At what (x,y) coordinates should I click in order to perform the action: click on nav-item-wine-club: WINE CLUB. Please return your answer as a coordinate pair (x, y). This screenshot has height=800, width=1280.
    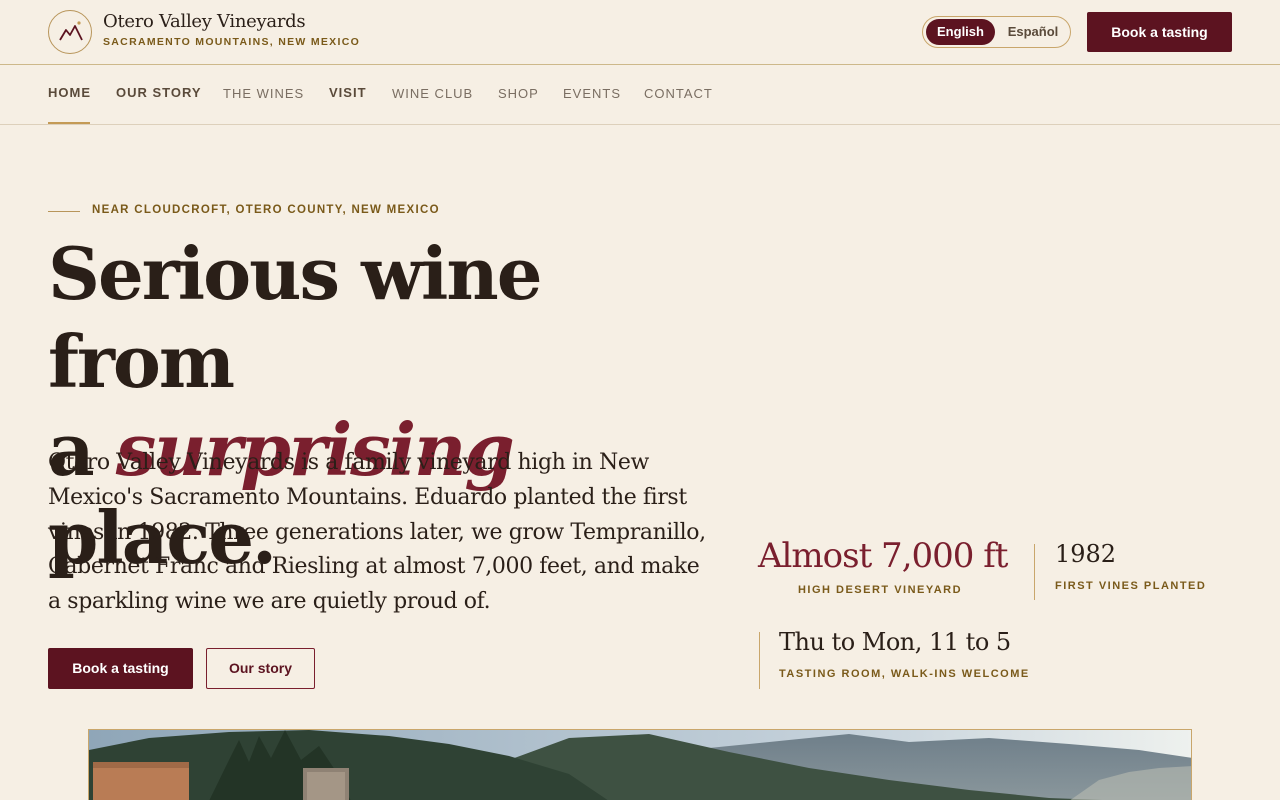
    Looking at the image, I should click on (432, 93).